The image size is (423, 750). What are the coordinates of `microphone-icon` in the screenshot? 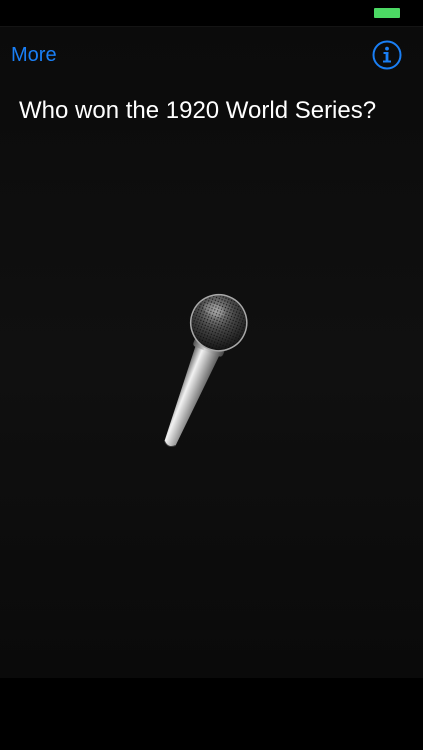 It's located at (210, 376).